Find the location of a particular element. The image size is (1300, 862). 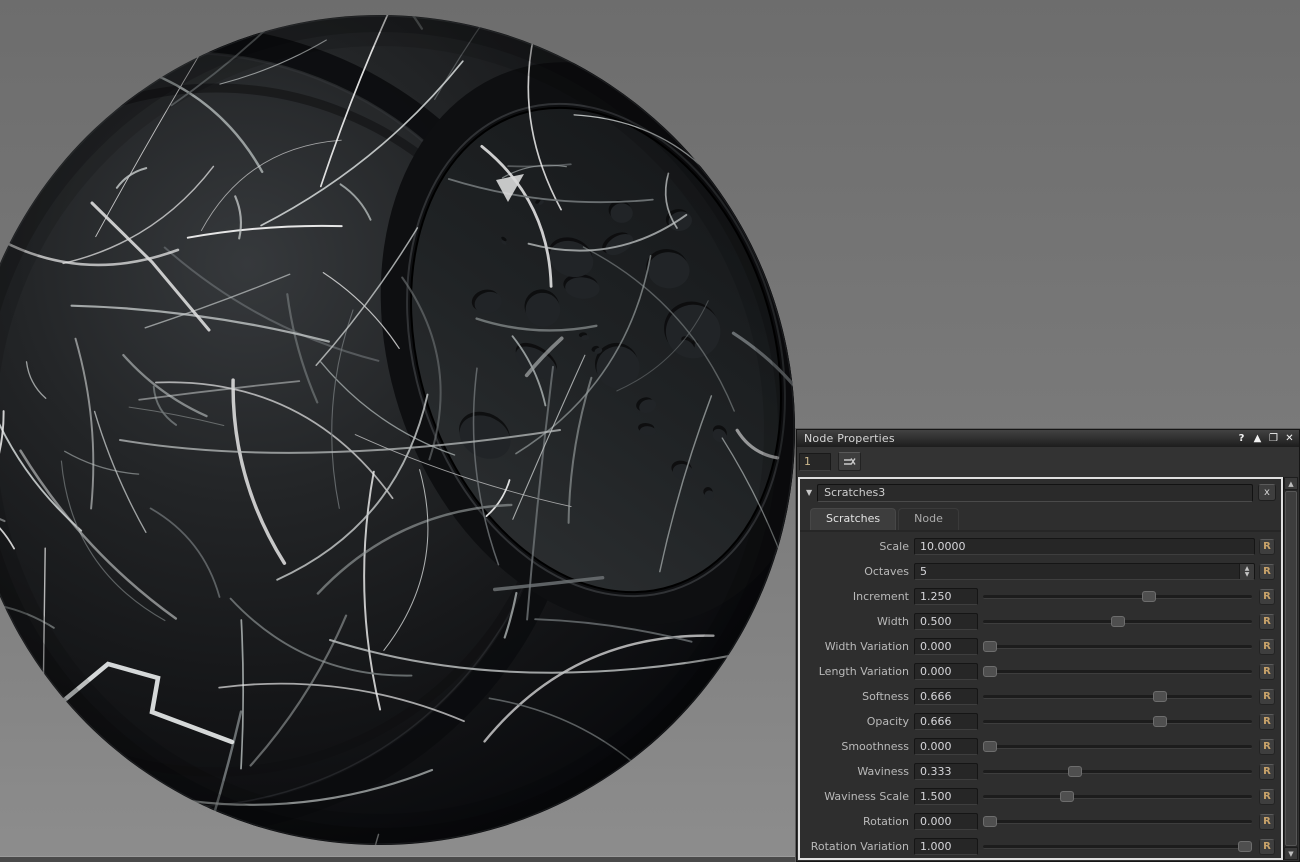

pin-icon: ▲ is located at coordinates (1257, 438).